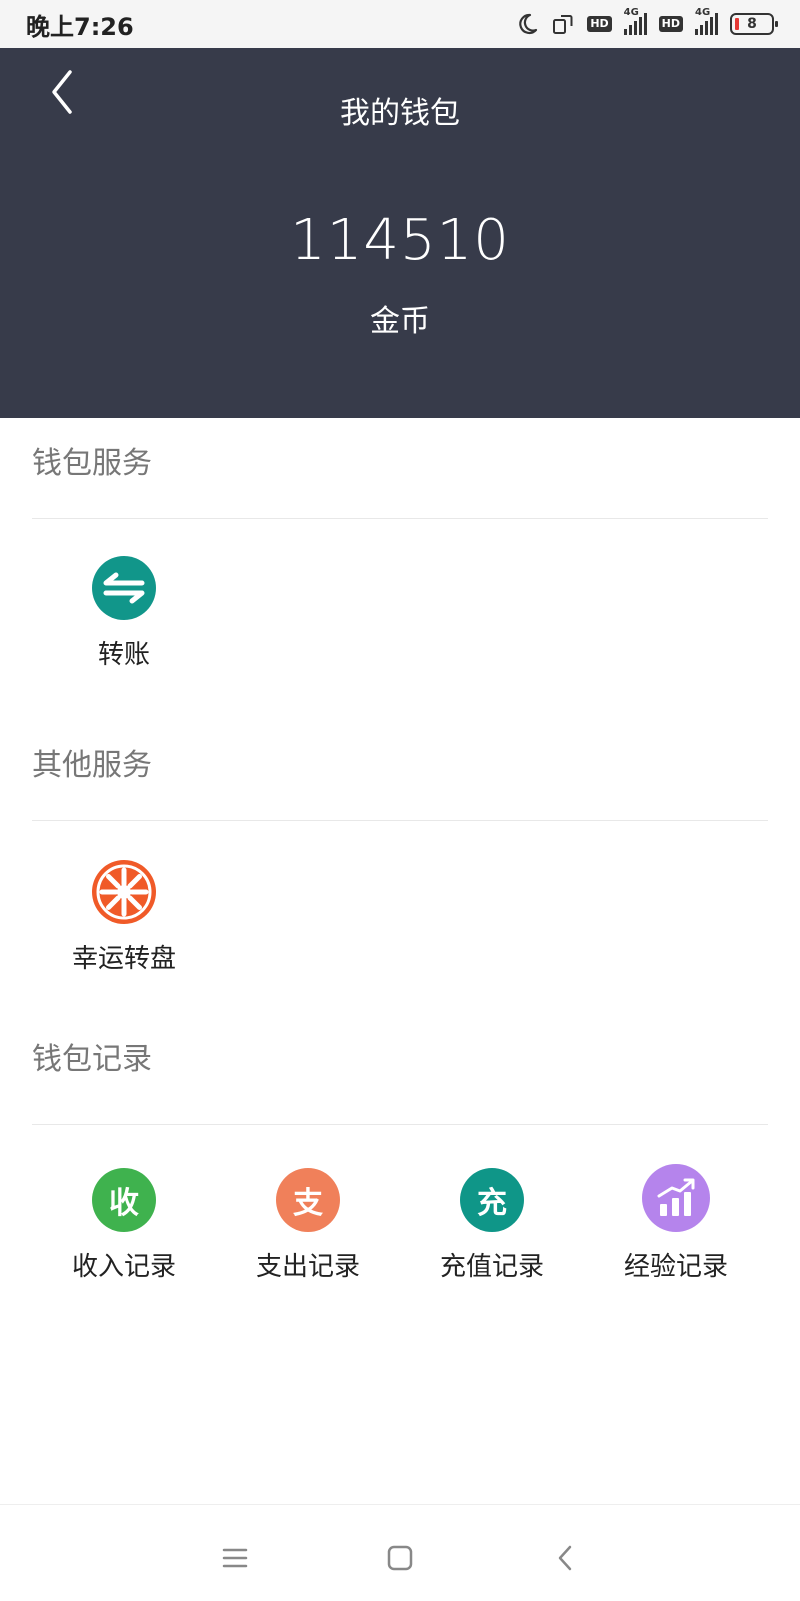  What do you see at coordinates (80, 26) in the screenshot?
I see `status-time: 晚上7:26` at bounding box center [80, 26].